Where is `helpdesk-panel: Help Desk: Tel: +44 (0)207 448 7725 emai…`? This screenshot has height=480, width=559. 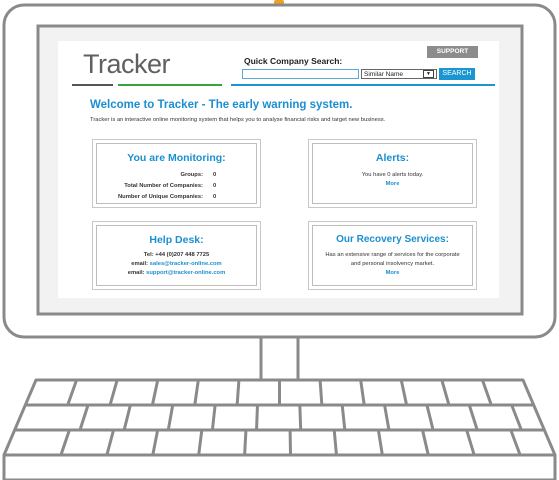
helpdesk-panel: Help Desk: Tel: +44 (0)207 448 7725 emai… is located at coordinates (176, 255).